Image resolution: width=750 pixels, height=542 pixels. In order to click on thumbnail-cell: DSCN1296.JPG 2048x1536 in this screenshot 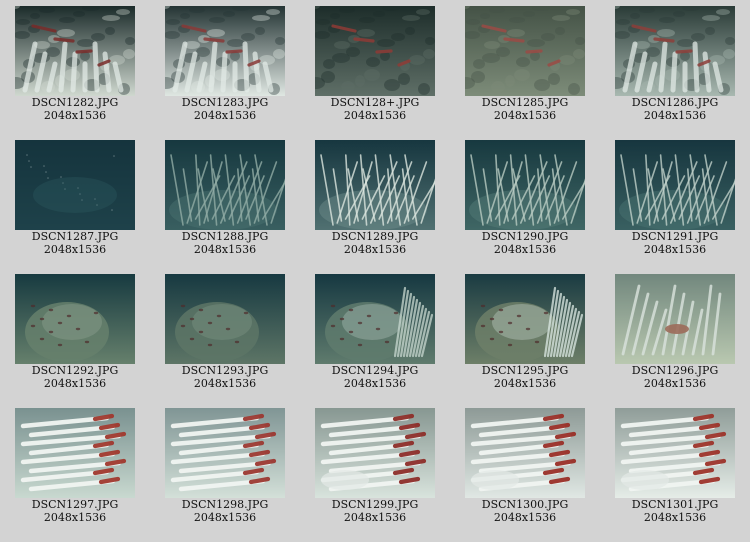, I will do `click(675, 335)`.